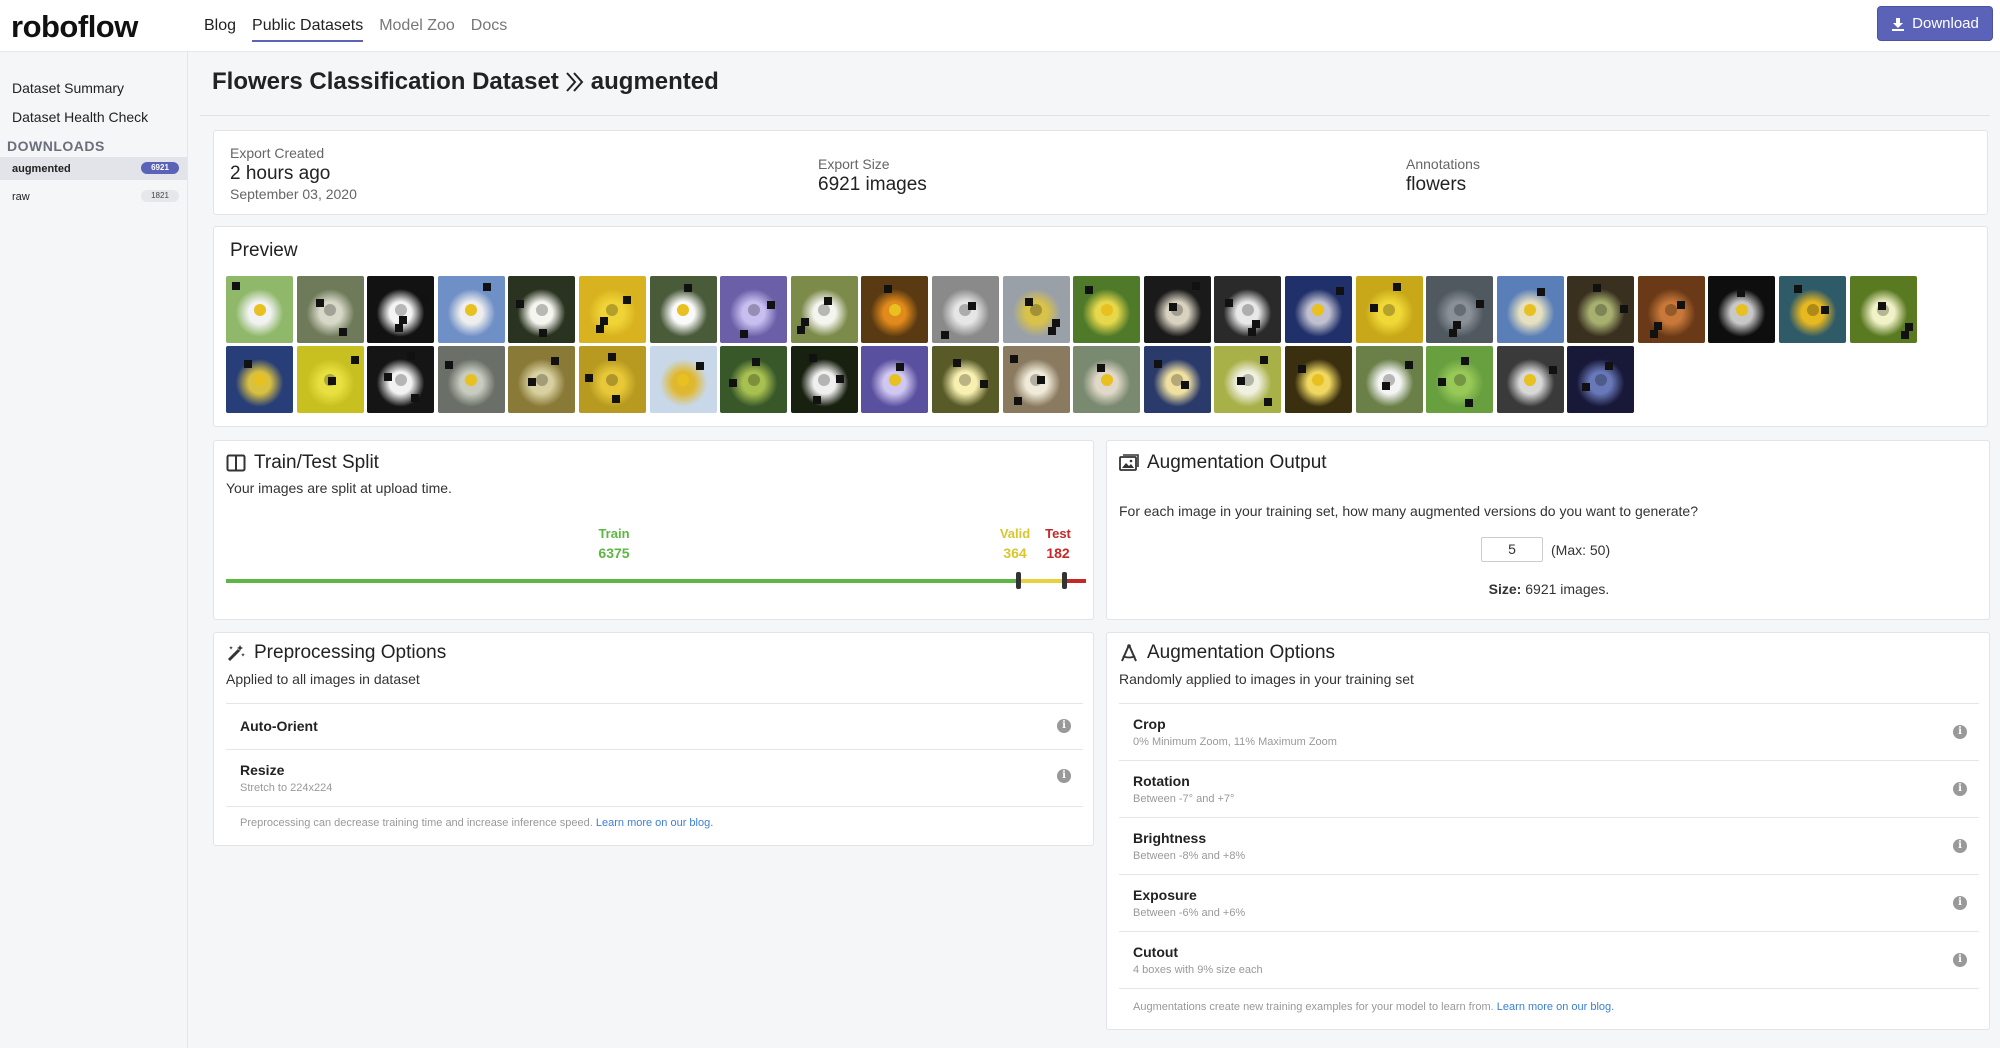 The height and width of the screenshot is (1048, 2000). Describe the element at coordinates (654, 823) in the screenshot. I see `preprocessing-blog-link: Learn more on our blog.` at that location.